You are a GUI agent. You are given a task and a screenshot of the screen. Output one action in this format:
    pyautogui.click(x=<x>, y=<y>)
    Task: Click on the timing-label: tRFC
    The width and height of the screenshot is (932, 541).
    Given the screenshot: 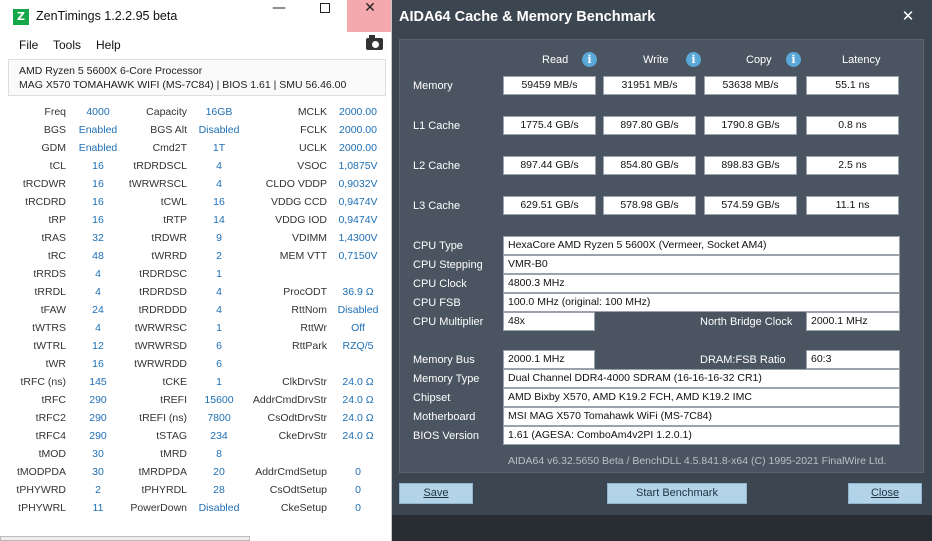 What is the action you would take?
    pyautogui.click(x=54, y=400)
    